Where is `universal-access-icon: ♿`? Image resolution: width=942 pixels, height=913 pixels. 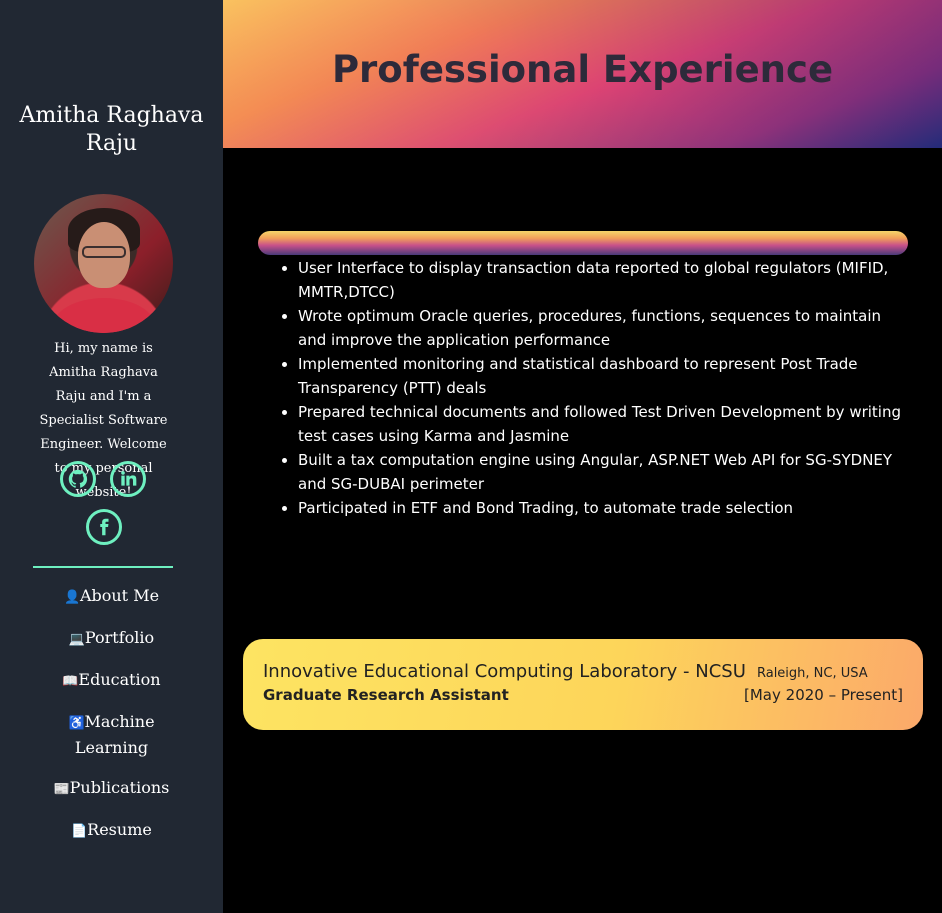
universal-access-icon: ♿ is located at coordinates (76, 723).